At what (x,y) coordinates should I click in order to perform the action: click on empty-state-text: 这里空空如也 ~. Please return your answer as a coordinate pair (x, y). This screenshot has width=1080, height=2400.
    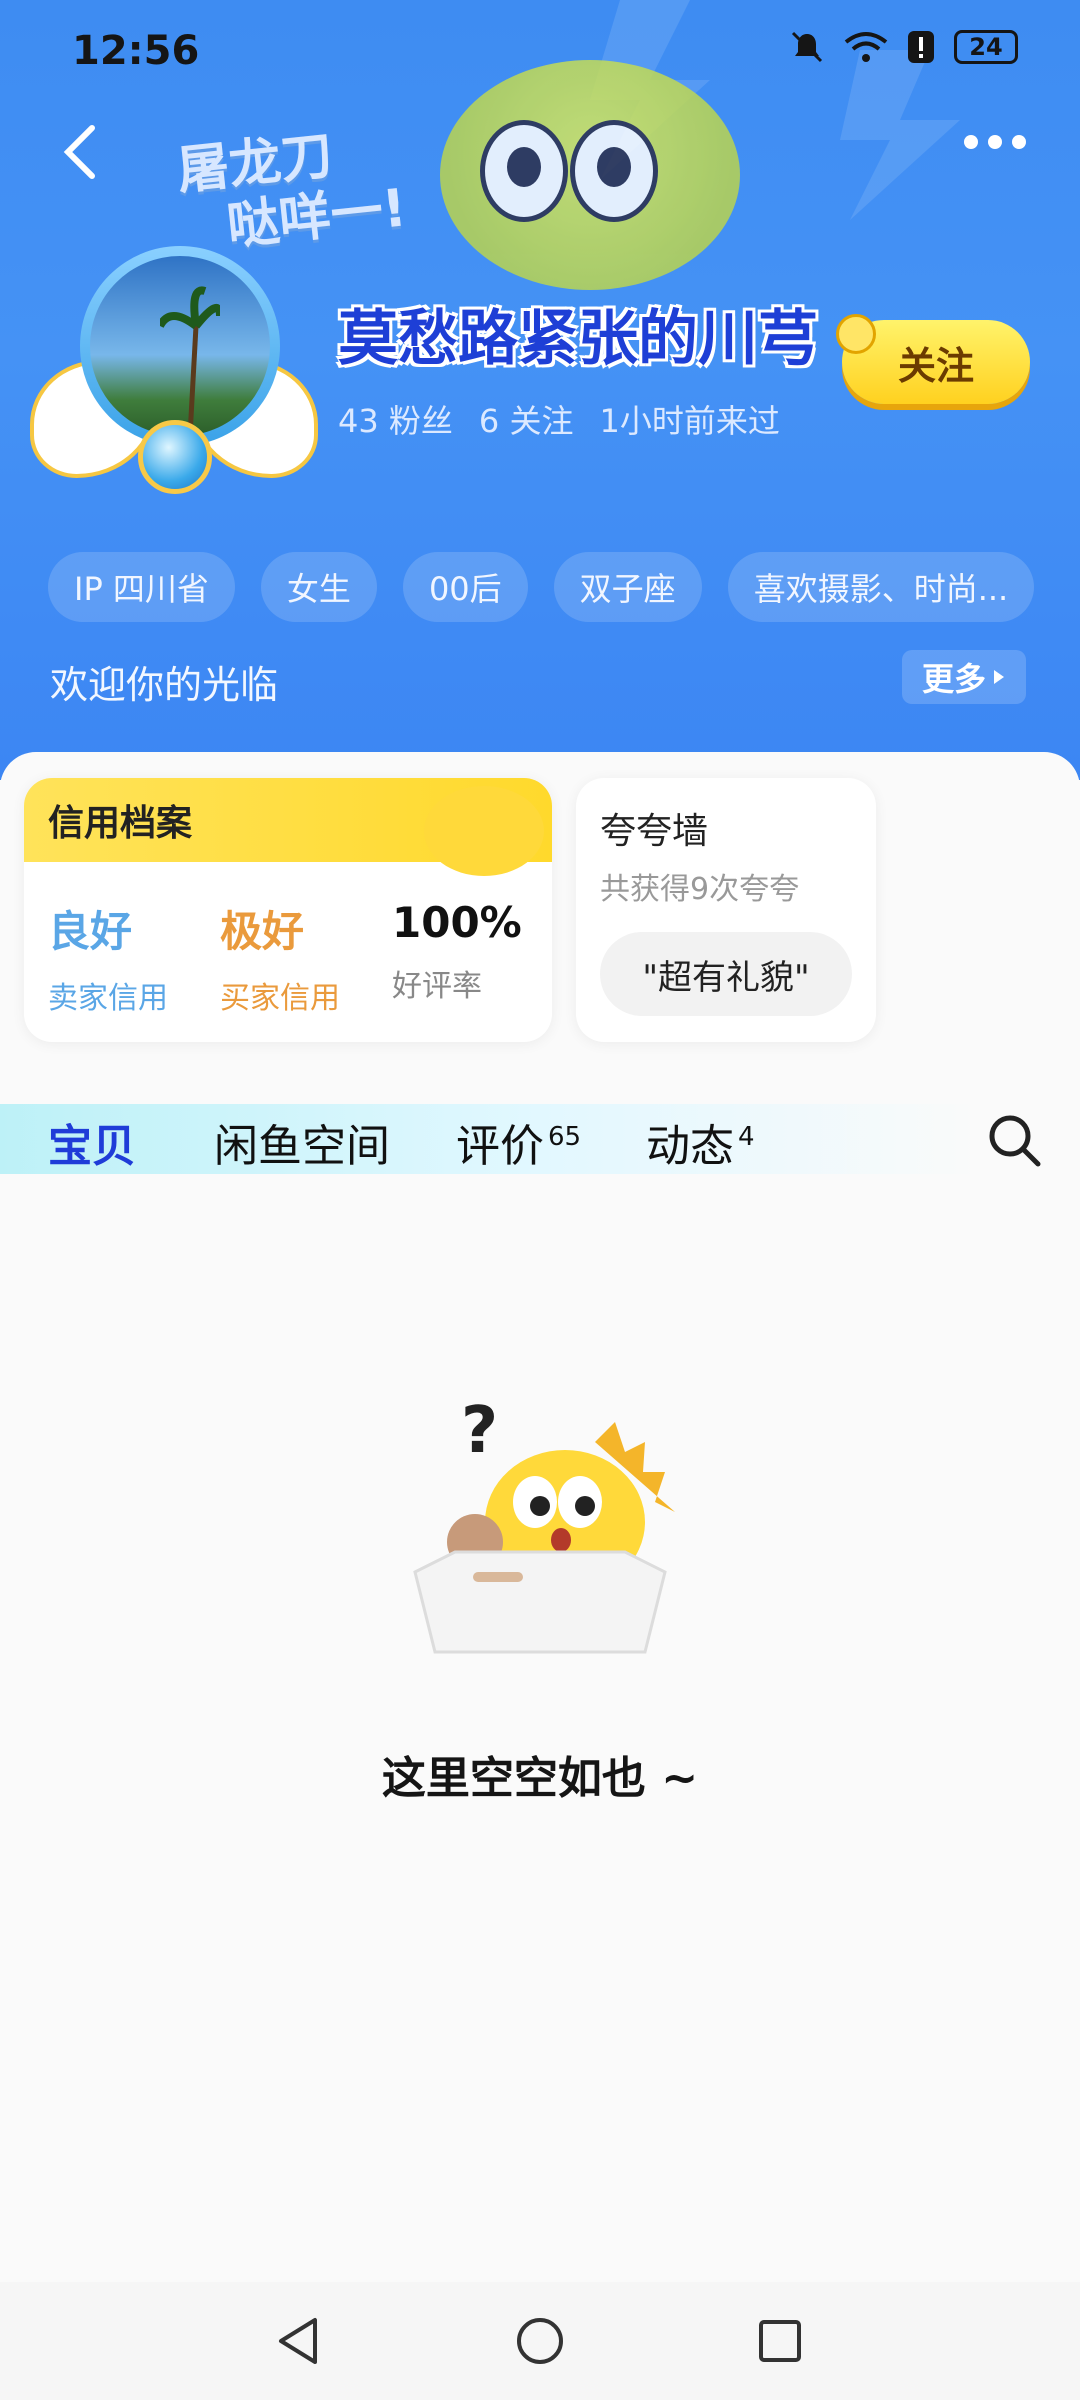
    Looking at the image, I should click on (540, 1778).